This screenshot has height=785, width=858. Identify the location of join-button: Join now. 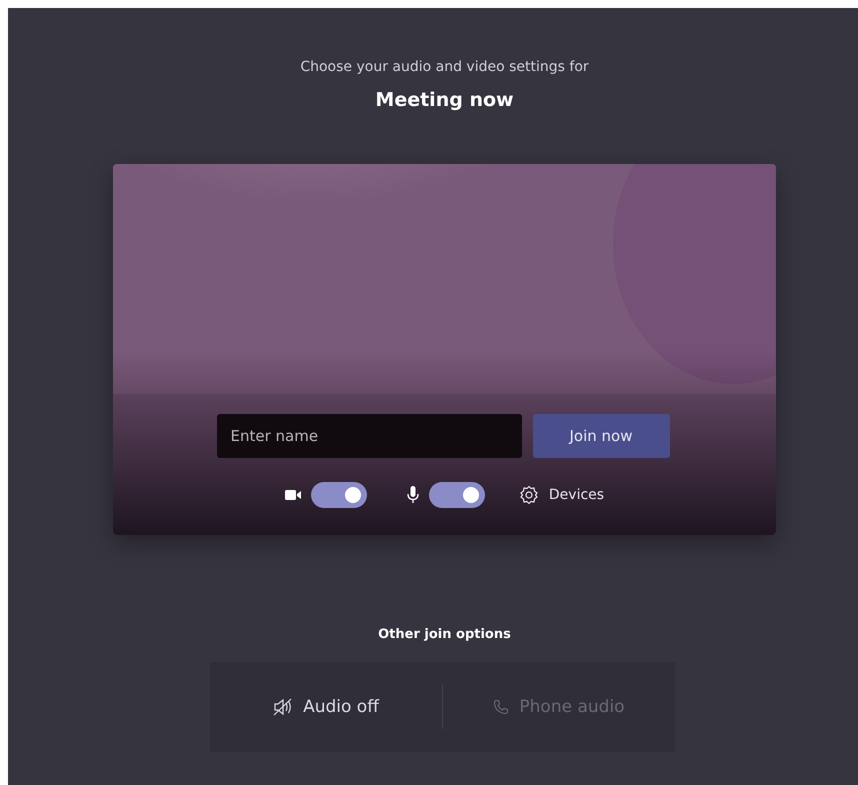
(601, 436).